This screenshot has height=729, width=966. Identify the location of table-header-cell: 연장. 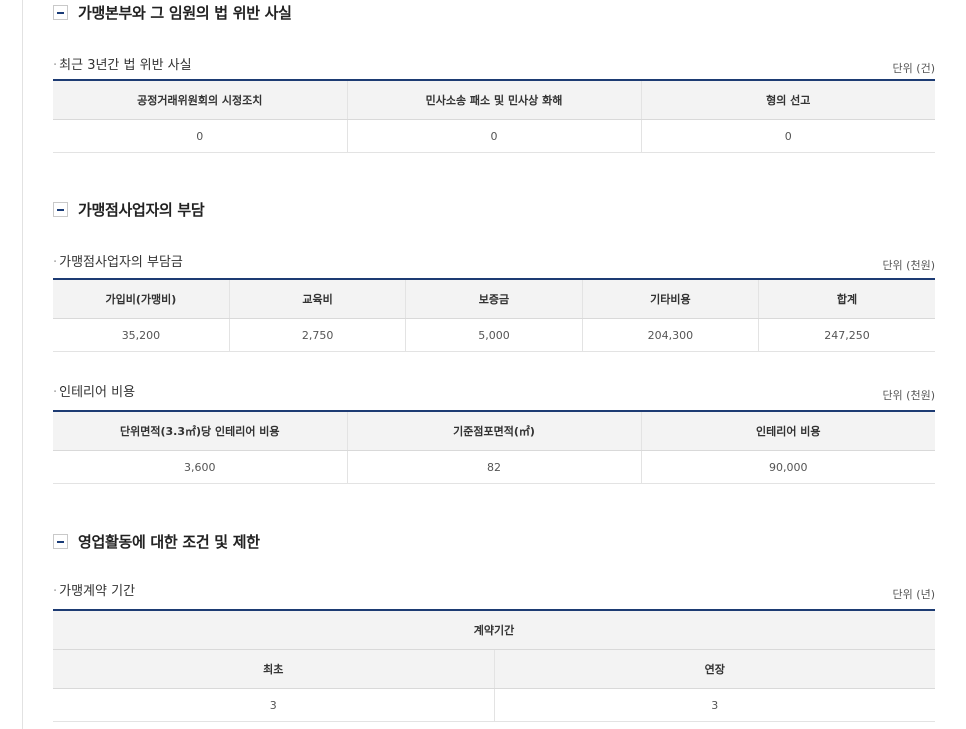
(714, 669).